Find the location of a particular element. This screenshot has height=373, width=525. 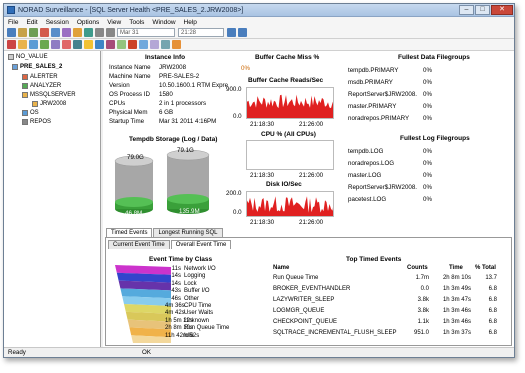

filegroup-name: ReportServer$JRW2008. is located at coordinates (383, 187).